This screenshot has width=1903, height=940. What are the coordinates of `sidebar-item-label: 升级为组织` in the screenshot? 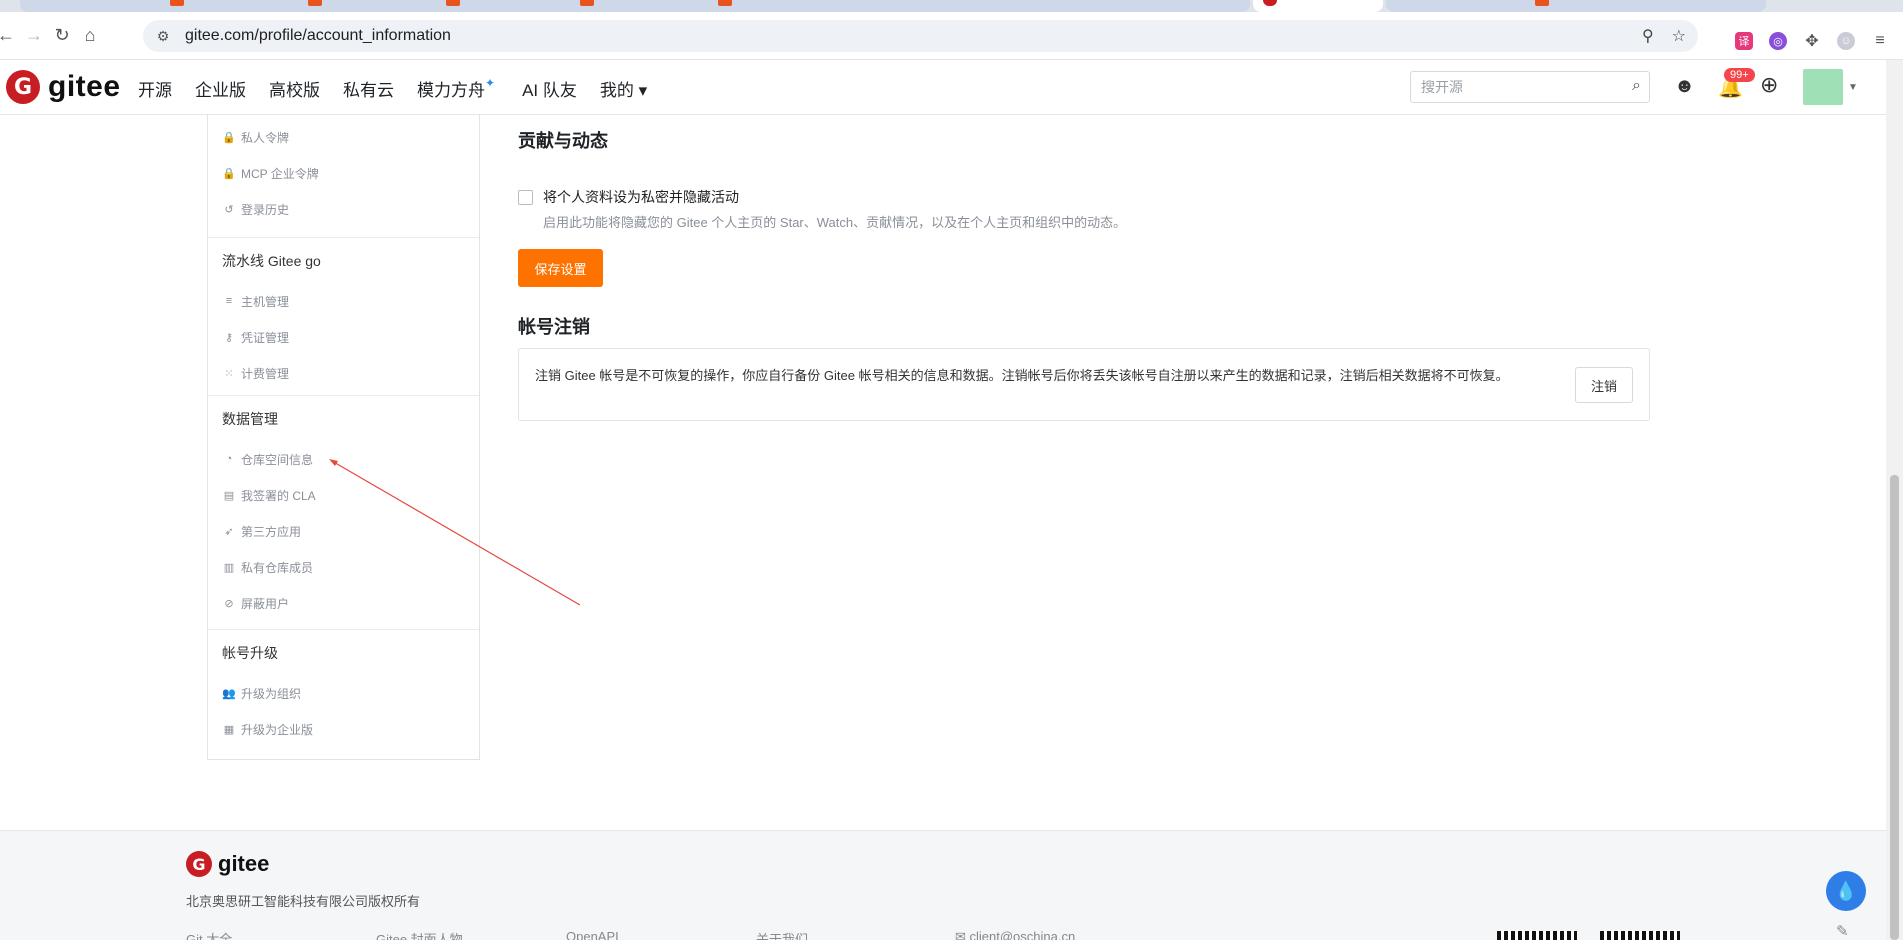 It's located at (271, 693).